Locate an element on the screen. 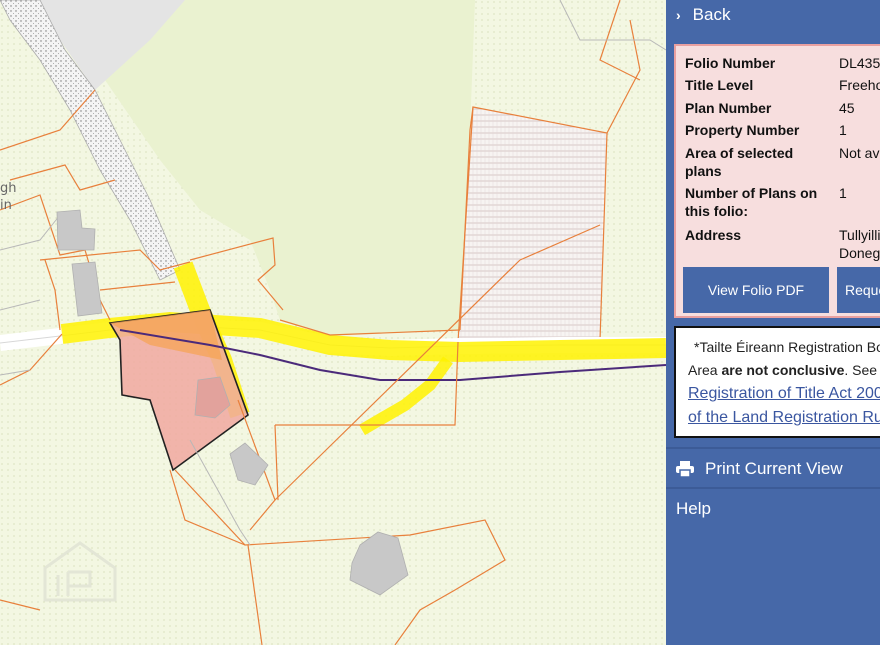 The height and width of the screenshot is (645, 880). info-label: Property Number is located at coordinates (742, 130).